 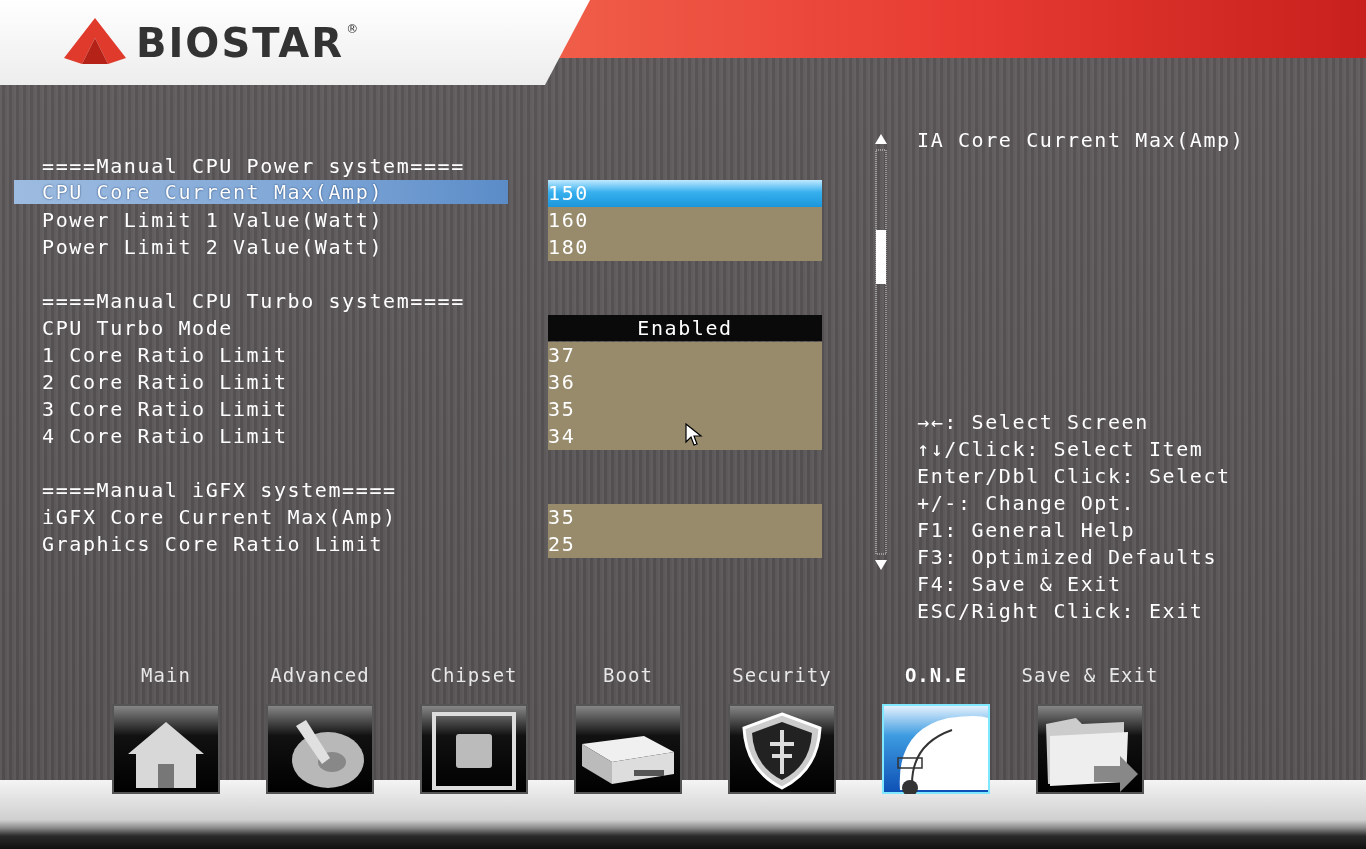 I want to click on shield-icon, so click(x=782, y=749).